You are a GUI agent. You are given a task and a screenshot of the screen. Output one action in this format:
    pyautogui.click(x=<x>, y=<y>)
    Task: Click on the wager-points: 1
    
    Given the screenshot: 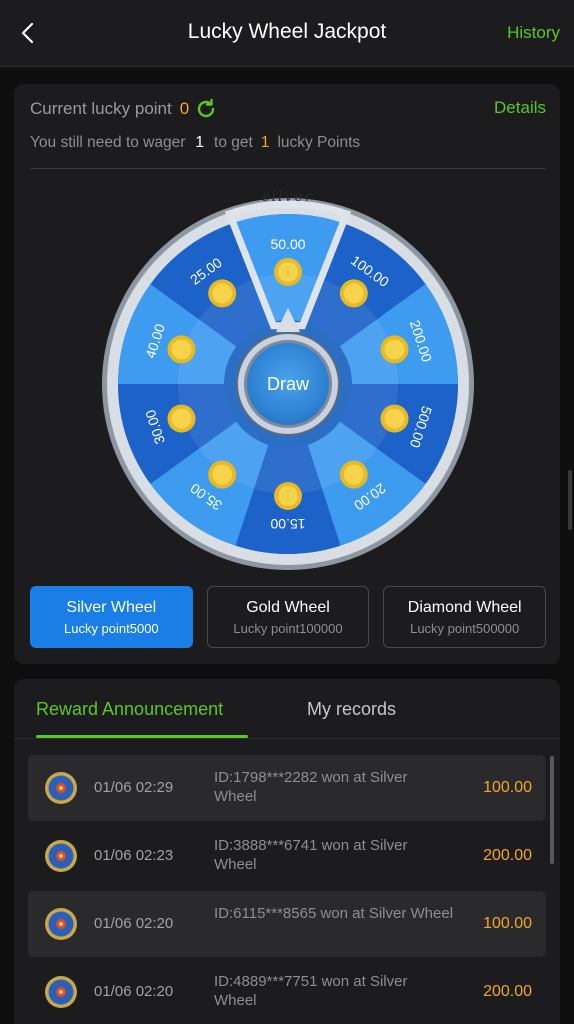 What is the action you would take?
    pyautogui.click(x=265, y=142)
    